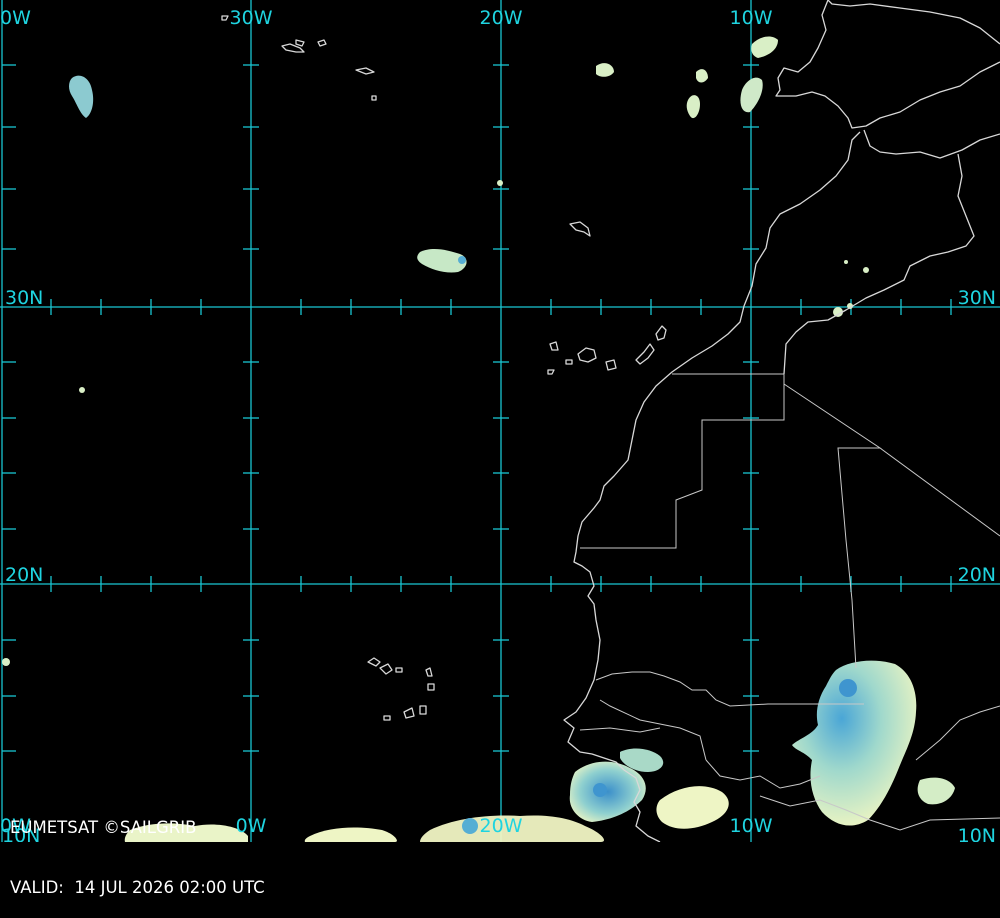 The image size is (1000, 918). What do you see at coordinates (977, 298) in the screenshot?
I see `lat-label-30n-right: 30N` at bounding box center [977, 298].